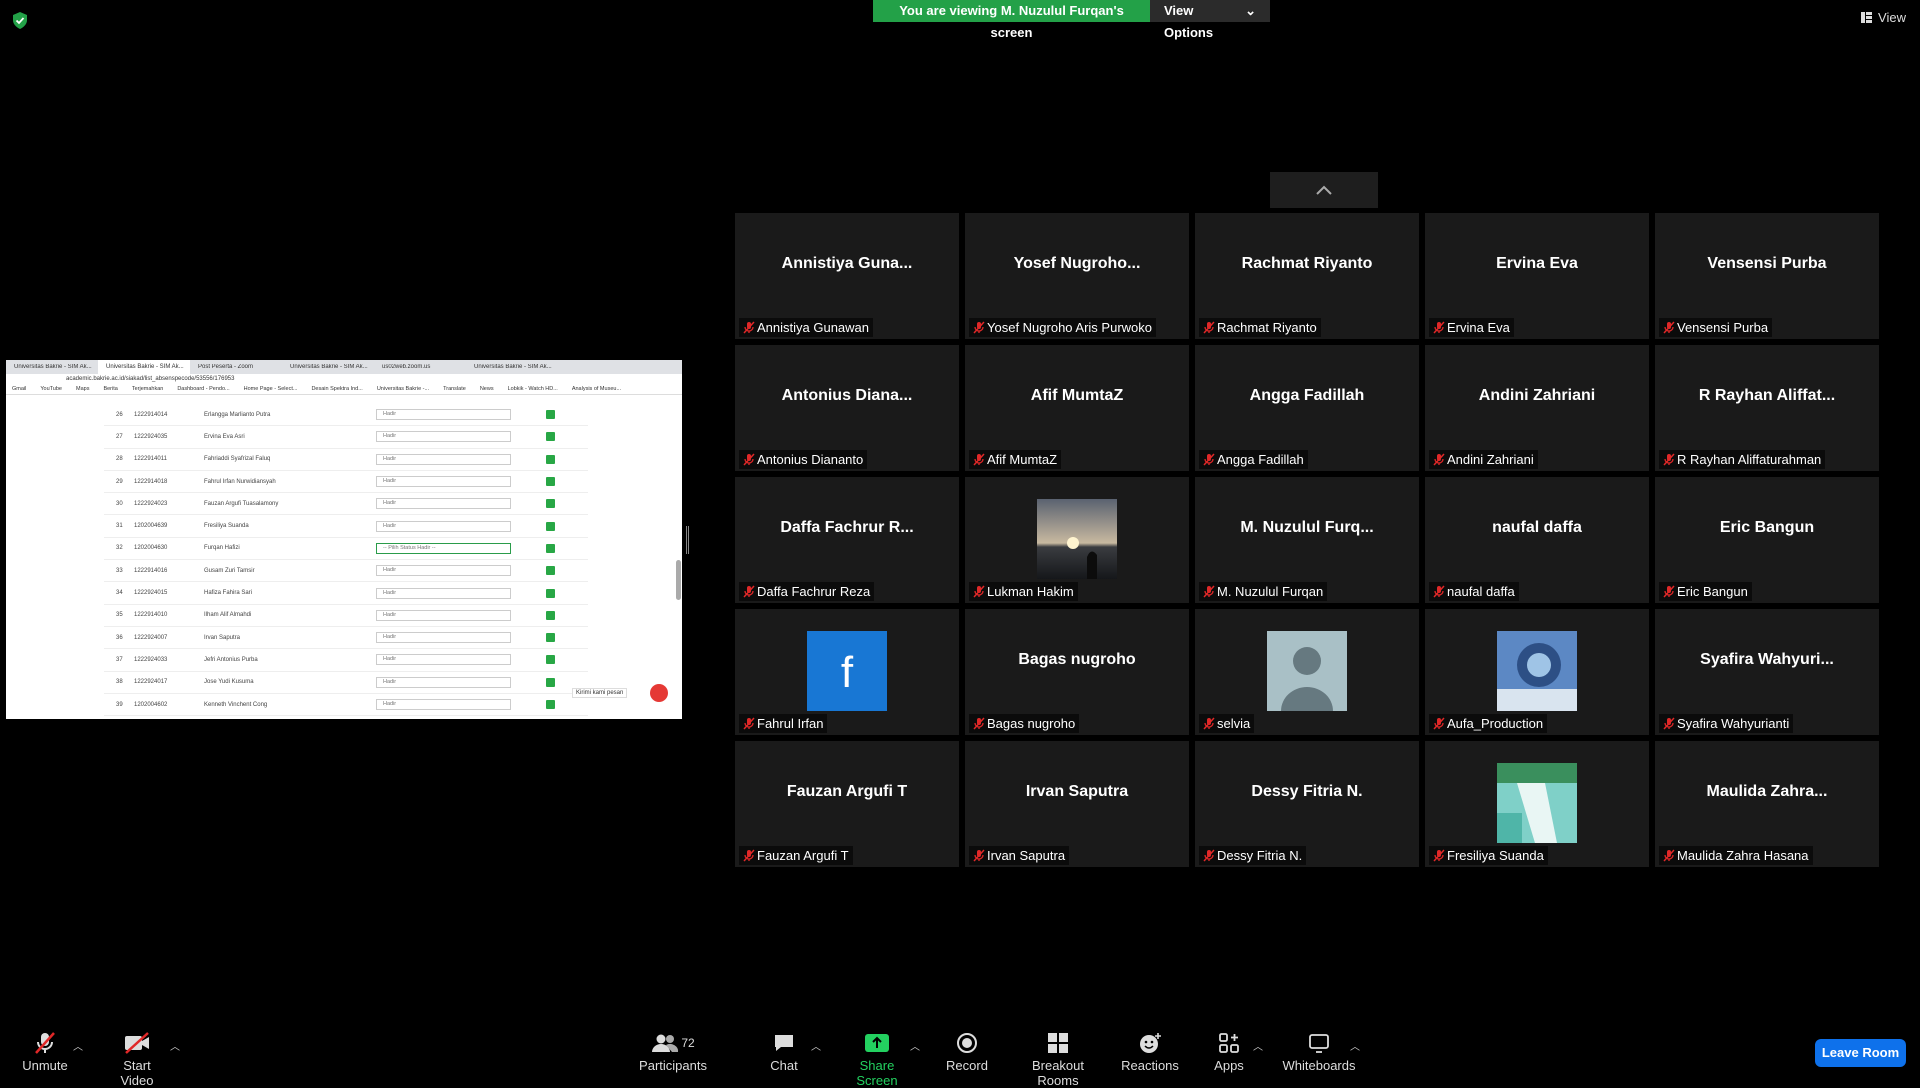 The height and width of the screenshot is (1088, 1920). What do you see at coordinates (19, 389) in the screenshot?
I see `bookmark-item: Gmail` at bounding box center [19, 389].